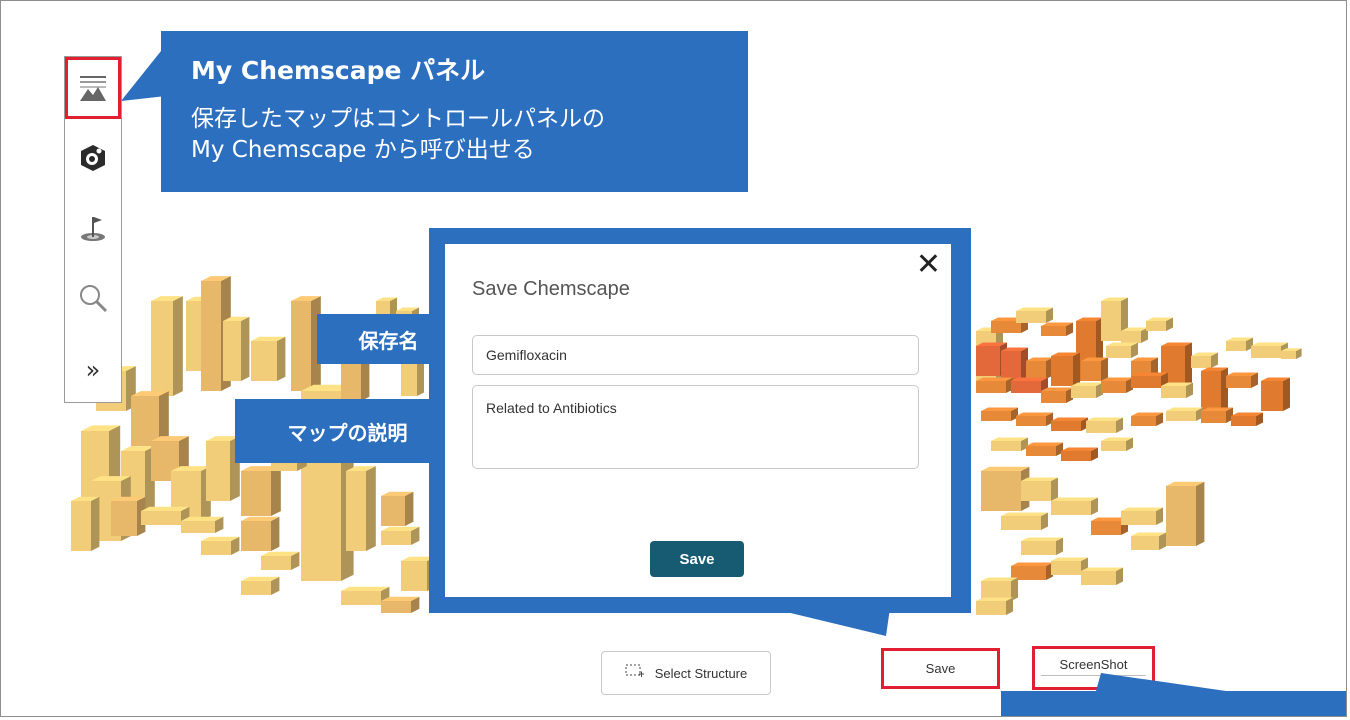 The image size is (1350, 720). I want to click on control-toolbar: », so click(93, 229).